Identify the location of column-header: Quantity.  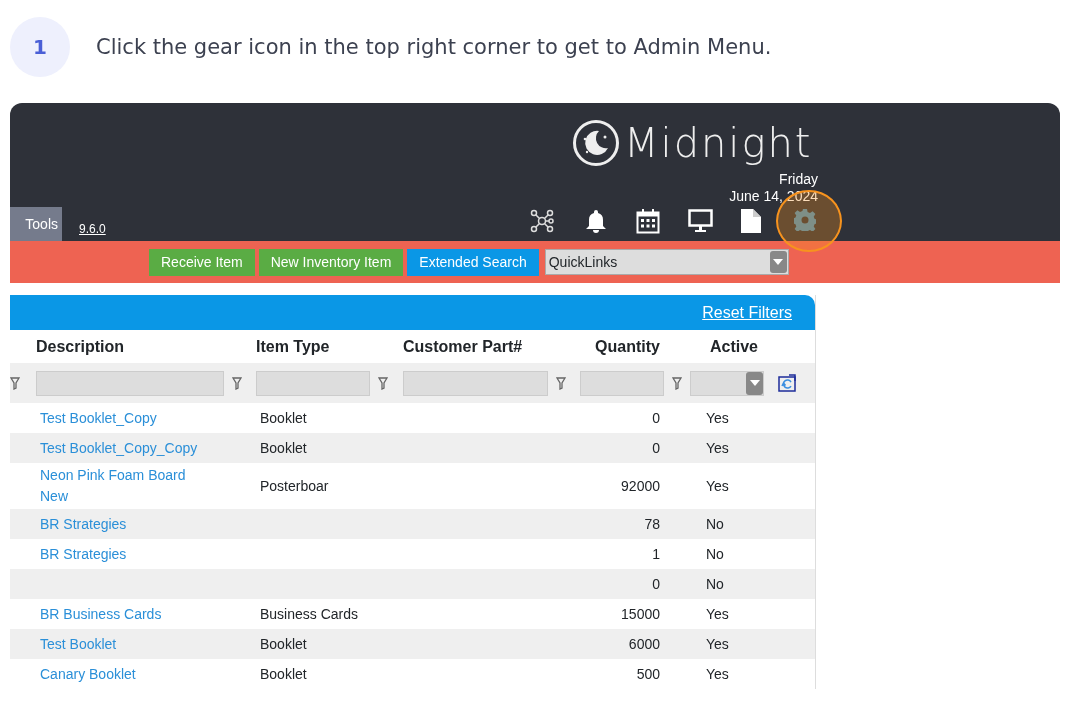
(627, 346).